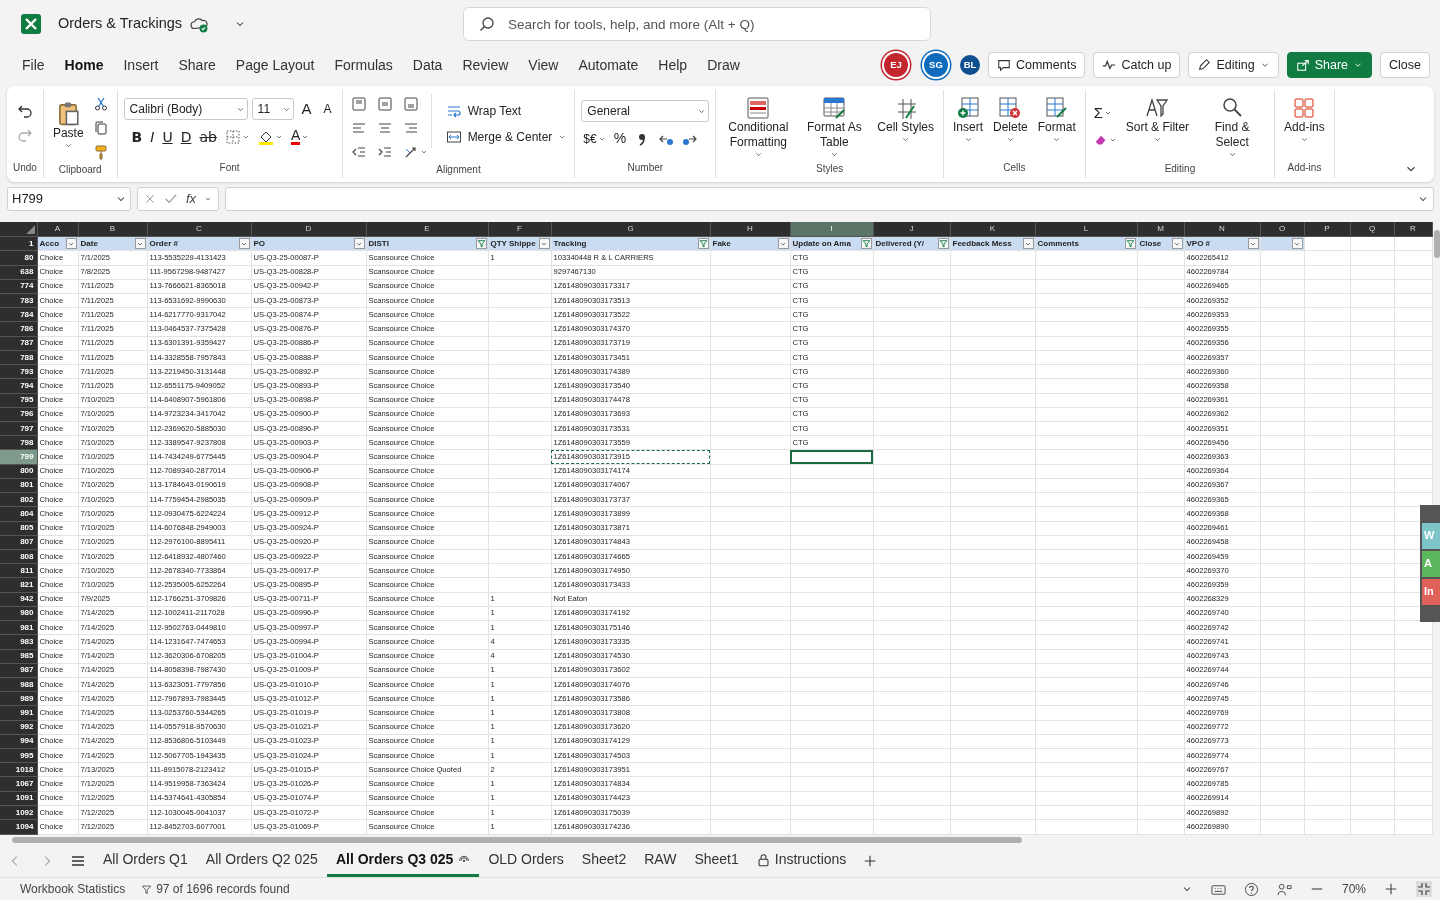 The width and height of the screenshot is (1440, 900). Describe the element at coordinates (1372, 229) in the screenshot. I see `column-letter: Q` at that location.